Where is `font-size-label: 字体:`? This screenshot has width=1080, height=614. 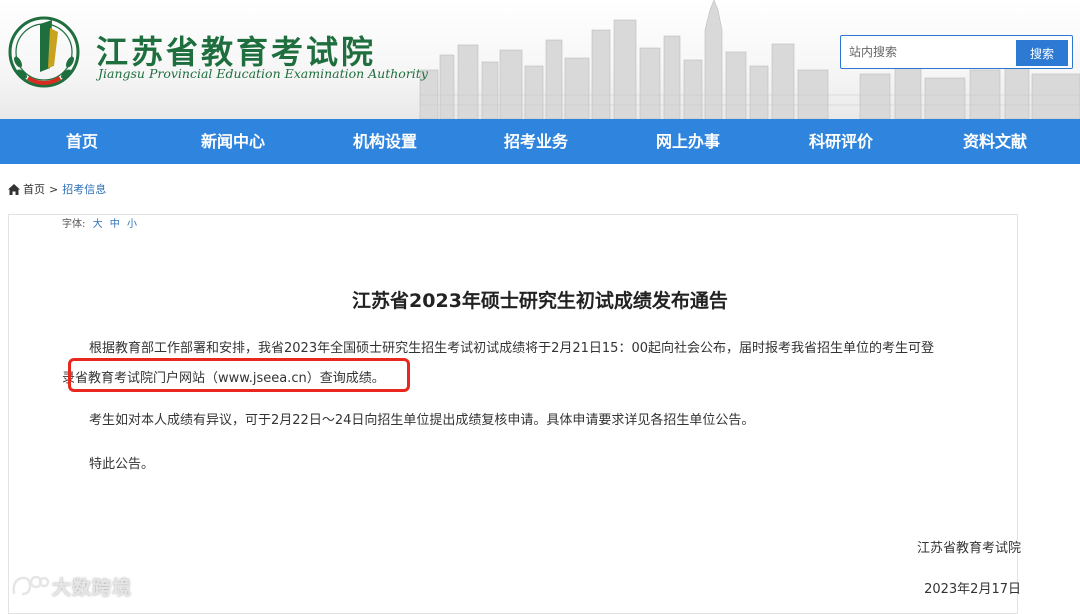
font-size-label: 字体: is located at coordinates (74, 224).